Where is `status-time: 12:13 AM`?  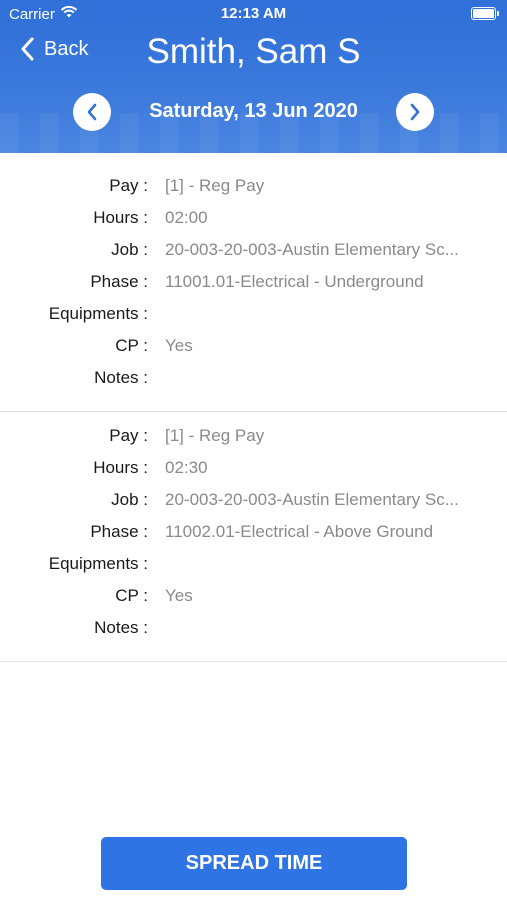
status-time: 12:13 AM is located at coordinates (253, 13).